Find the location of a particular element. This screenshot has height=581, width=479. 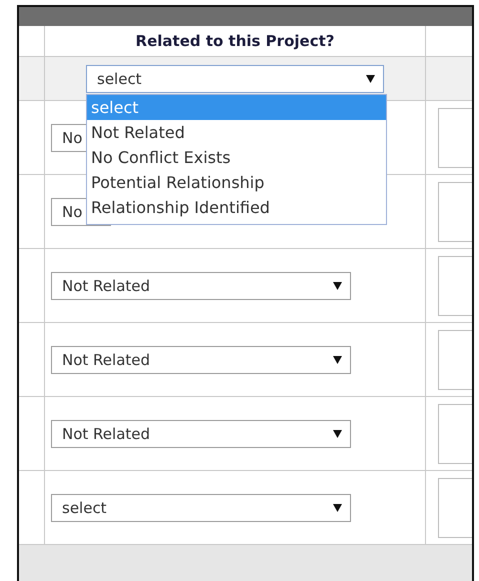

row-dropdown: select is located at coordinates (201, 508).